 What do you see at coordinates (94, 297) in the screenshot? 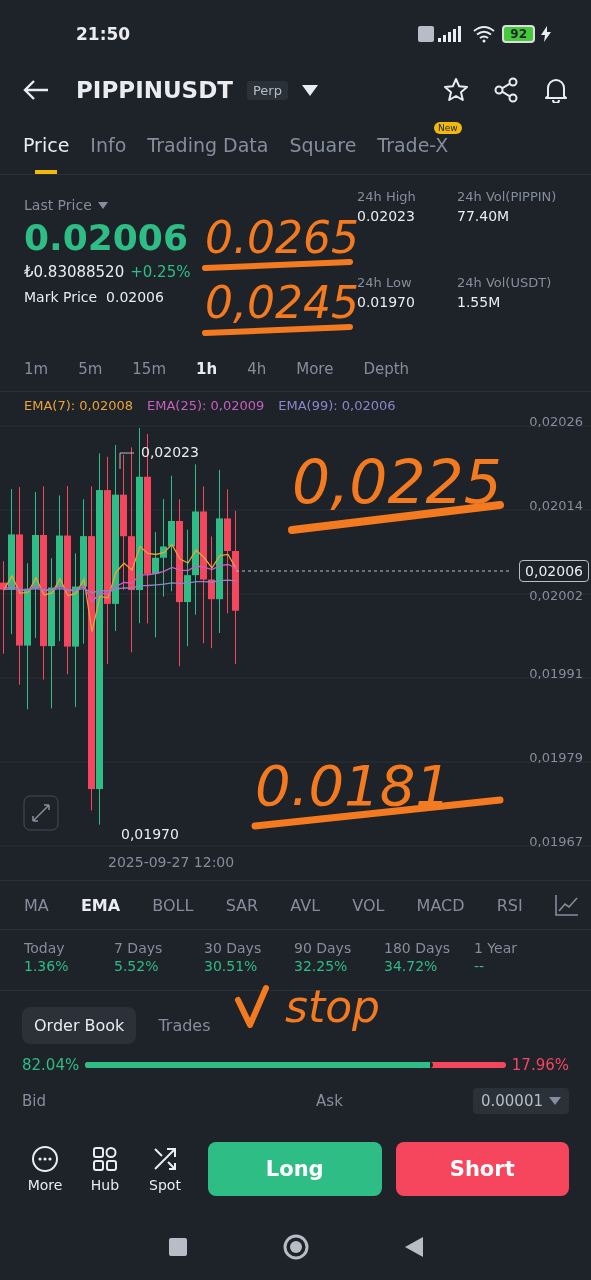
I see `mark-price: Mark Price 0.02006` at bounding box center [94, 297].